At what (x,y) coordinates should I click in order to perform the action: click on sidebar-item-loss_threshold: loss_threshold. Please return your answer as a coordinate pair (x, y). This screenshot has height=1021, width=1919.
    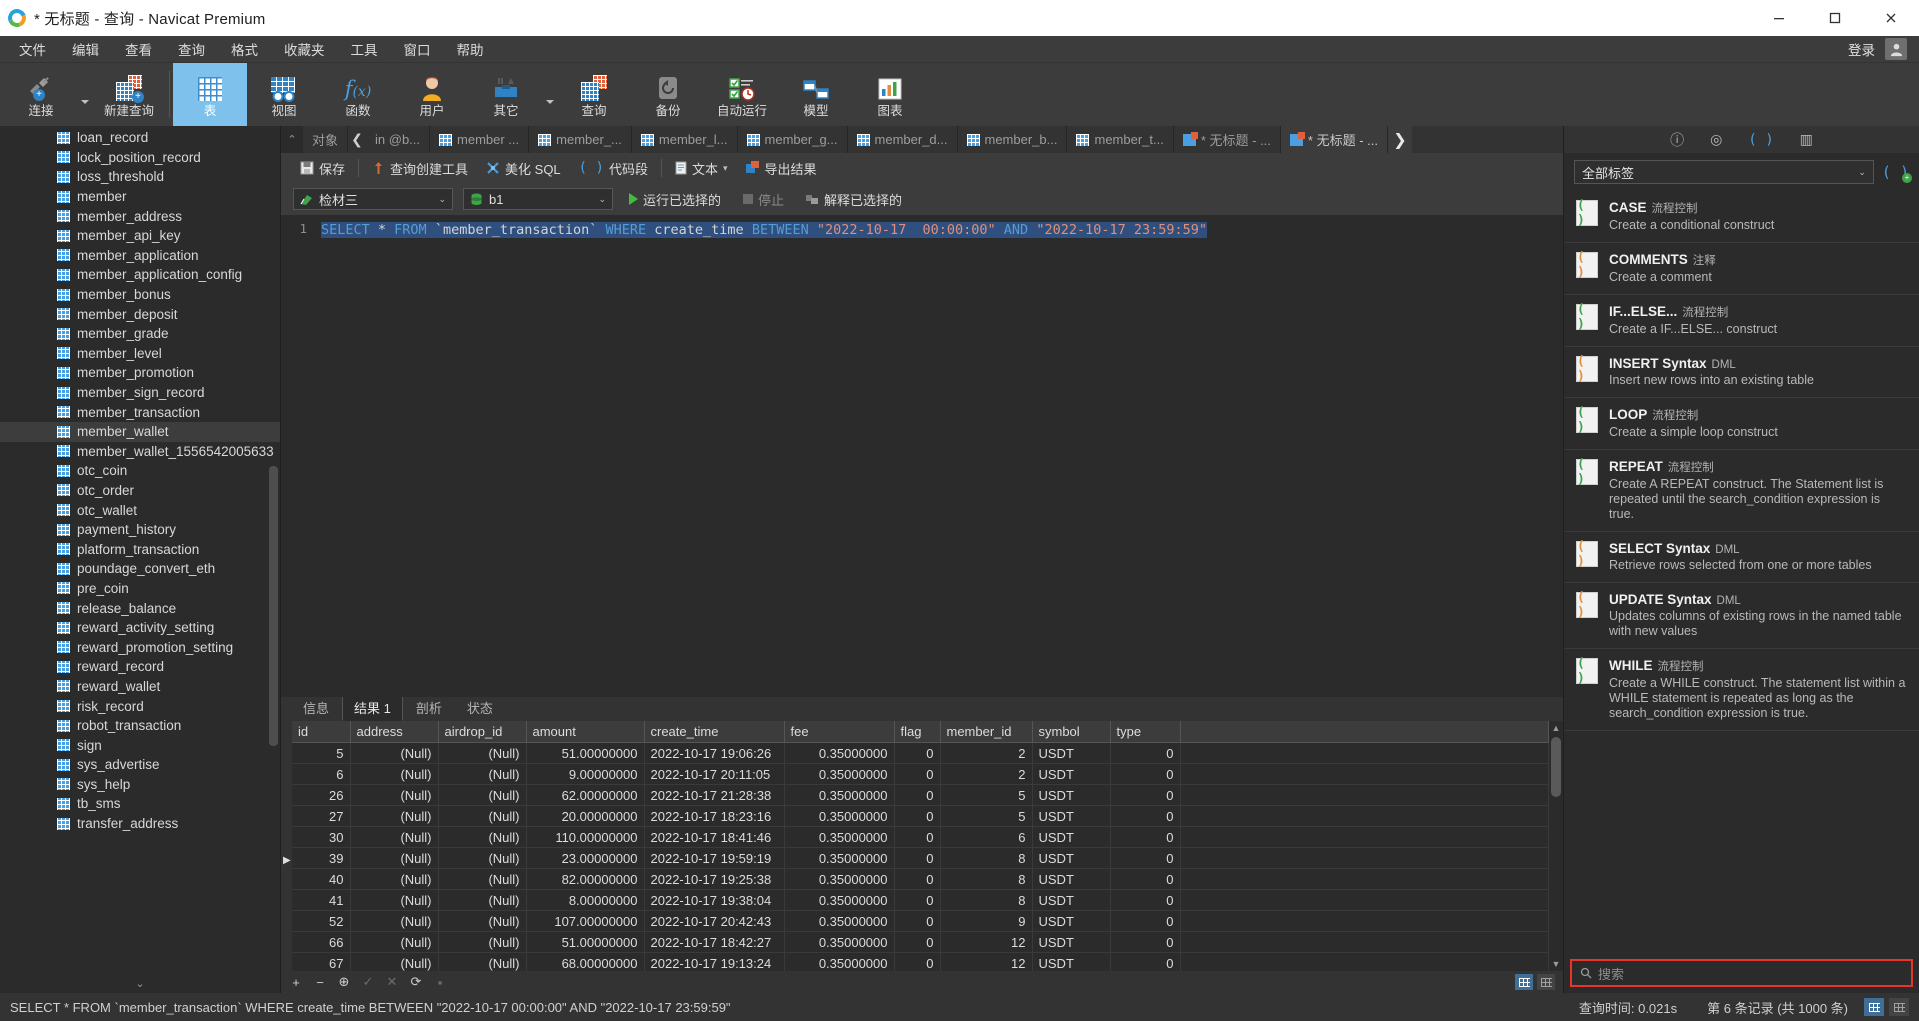
    Looking at the image, I should click on (140, 177).